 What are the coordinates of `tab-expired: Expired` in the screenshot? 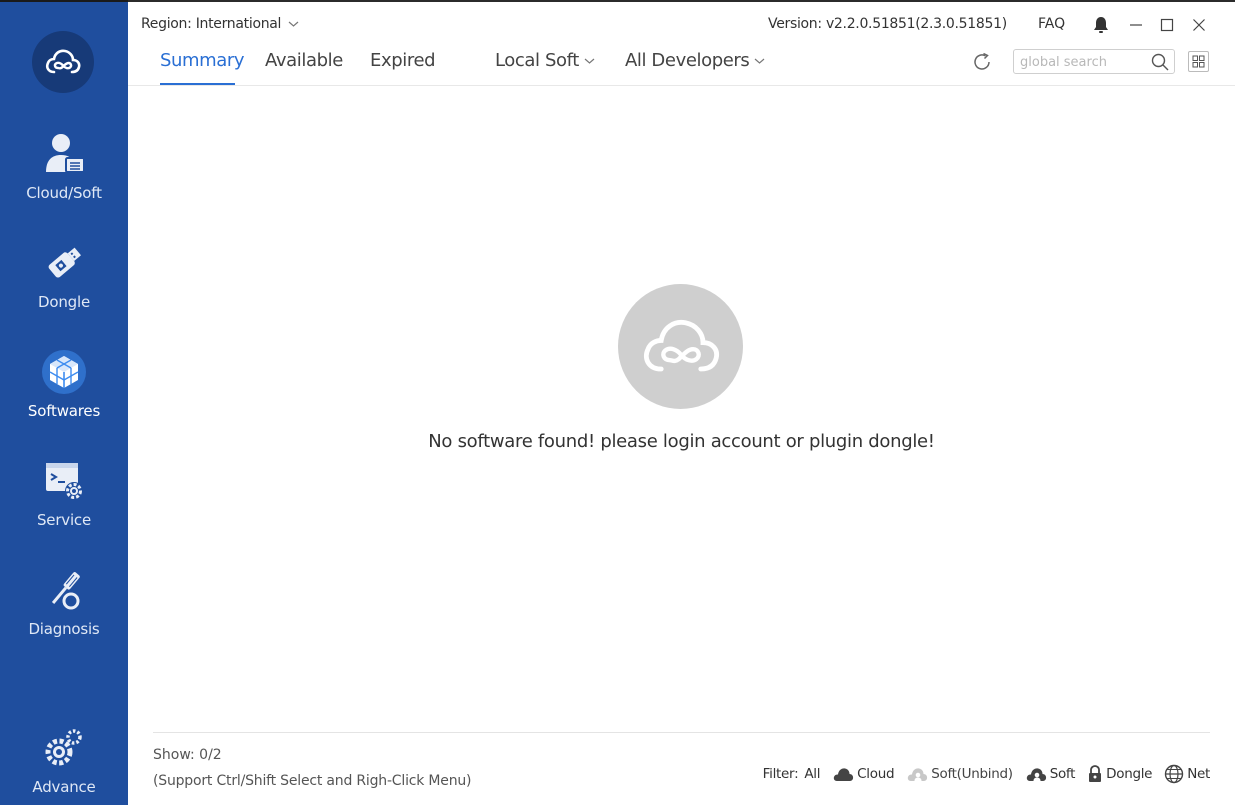 It's located at (403, 60).